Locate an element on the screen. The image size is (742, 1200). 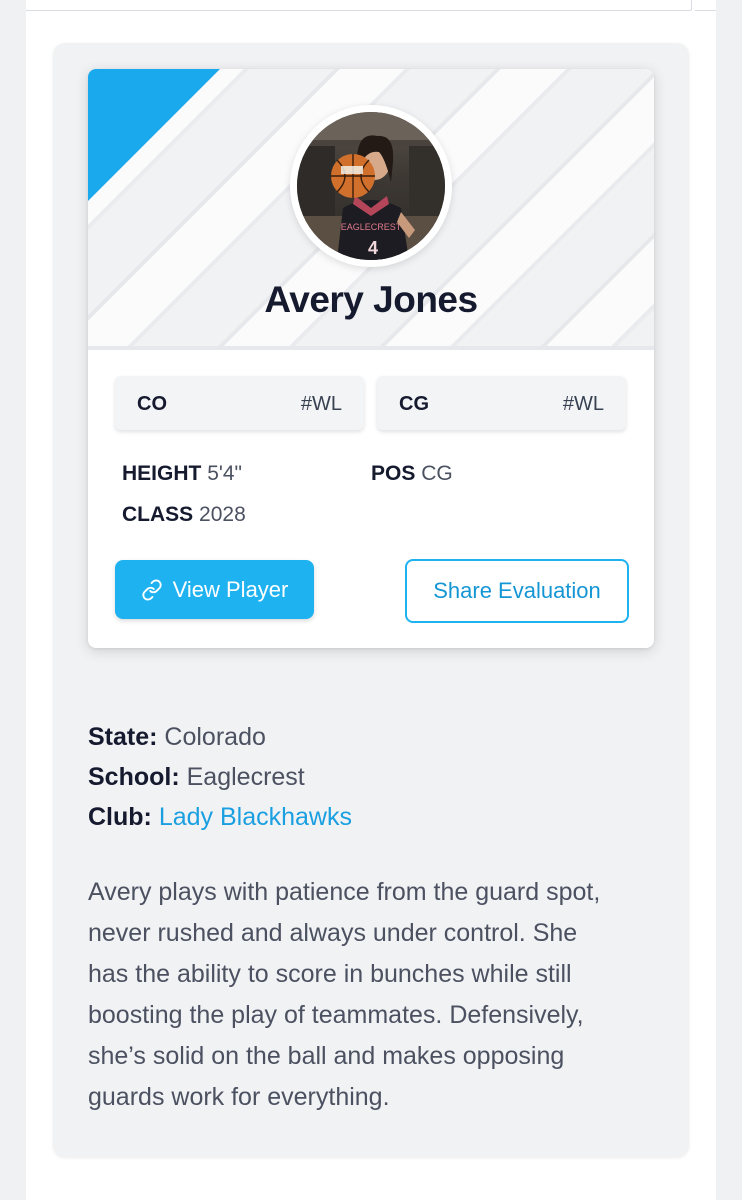
position-label: POS is located at coordinates (393, 473).